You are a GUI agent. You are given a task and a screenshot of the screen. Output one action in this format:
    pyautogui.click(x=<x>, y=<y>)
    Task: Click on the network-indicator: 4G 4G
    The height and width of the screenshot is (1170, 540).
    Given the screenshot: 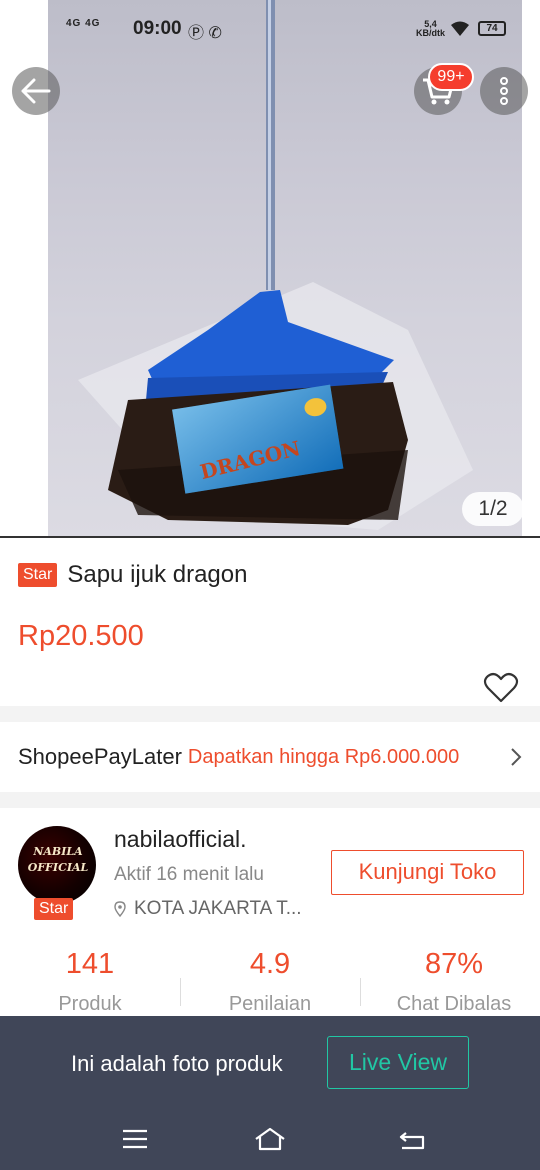 What is the action you would take?
    pyautogui.click(x=83, y=23)
    